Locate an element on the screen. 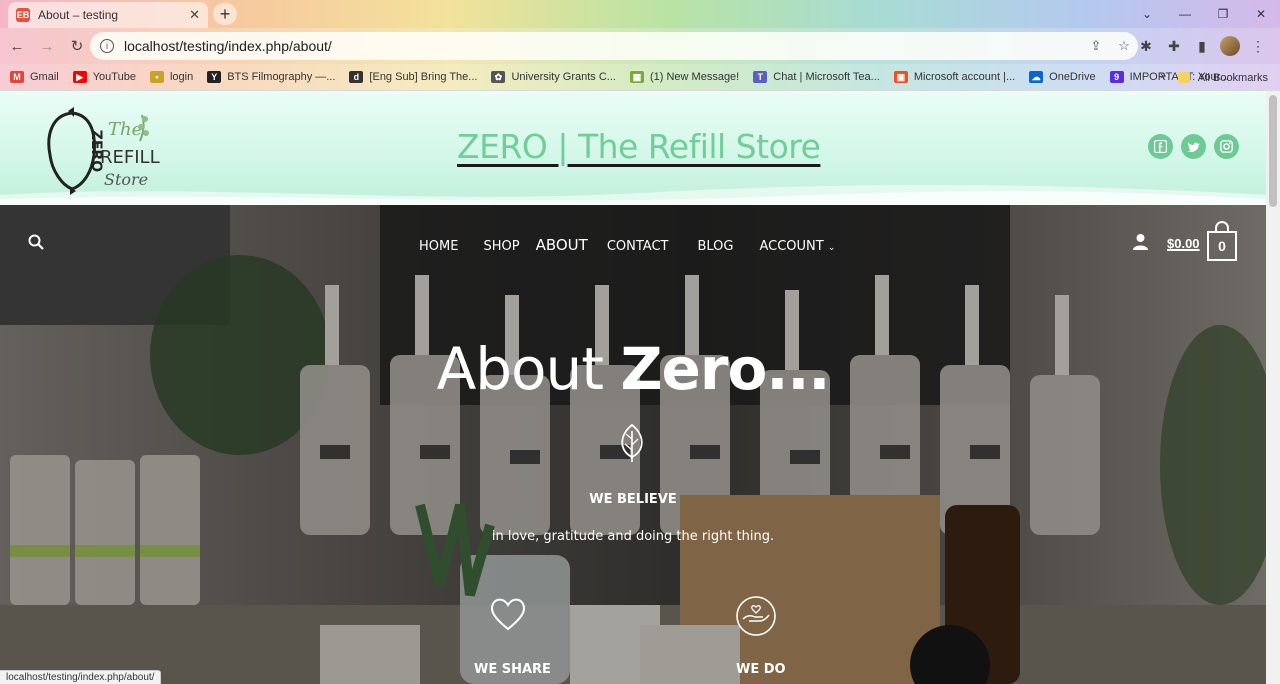 The width and height of the screenshot is (1280, 684). bookmark-item: ▶ YouTube is located at coordinates (104, 77).